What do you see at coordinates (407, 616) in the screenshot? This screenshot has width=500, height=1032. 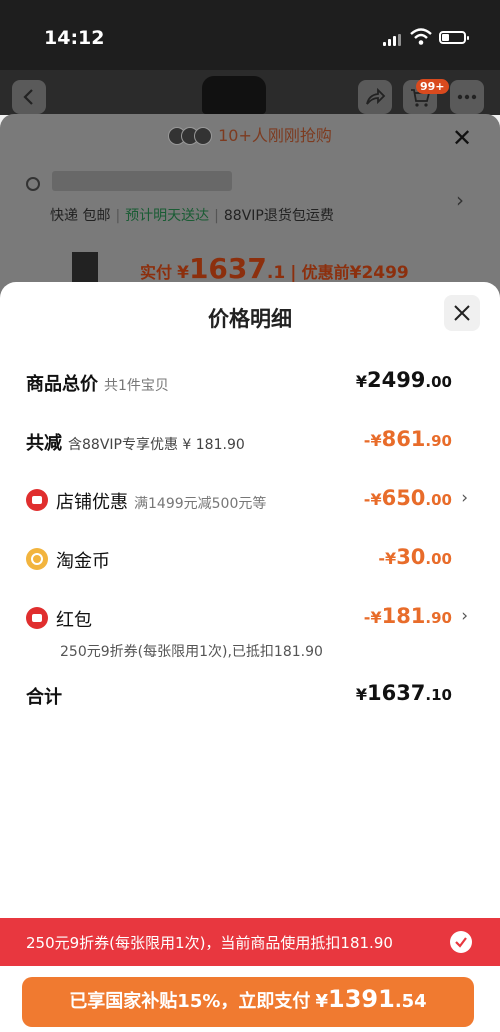 I see `row-amount: -¥181.90` at bounding box center [407, 616].